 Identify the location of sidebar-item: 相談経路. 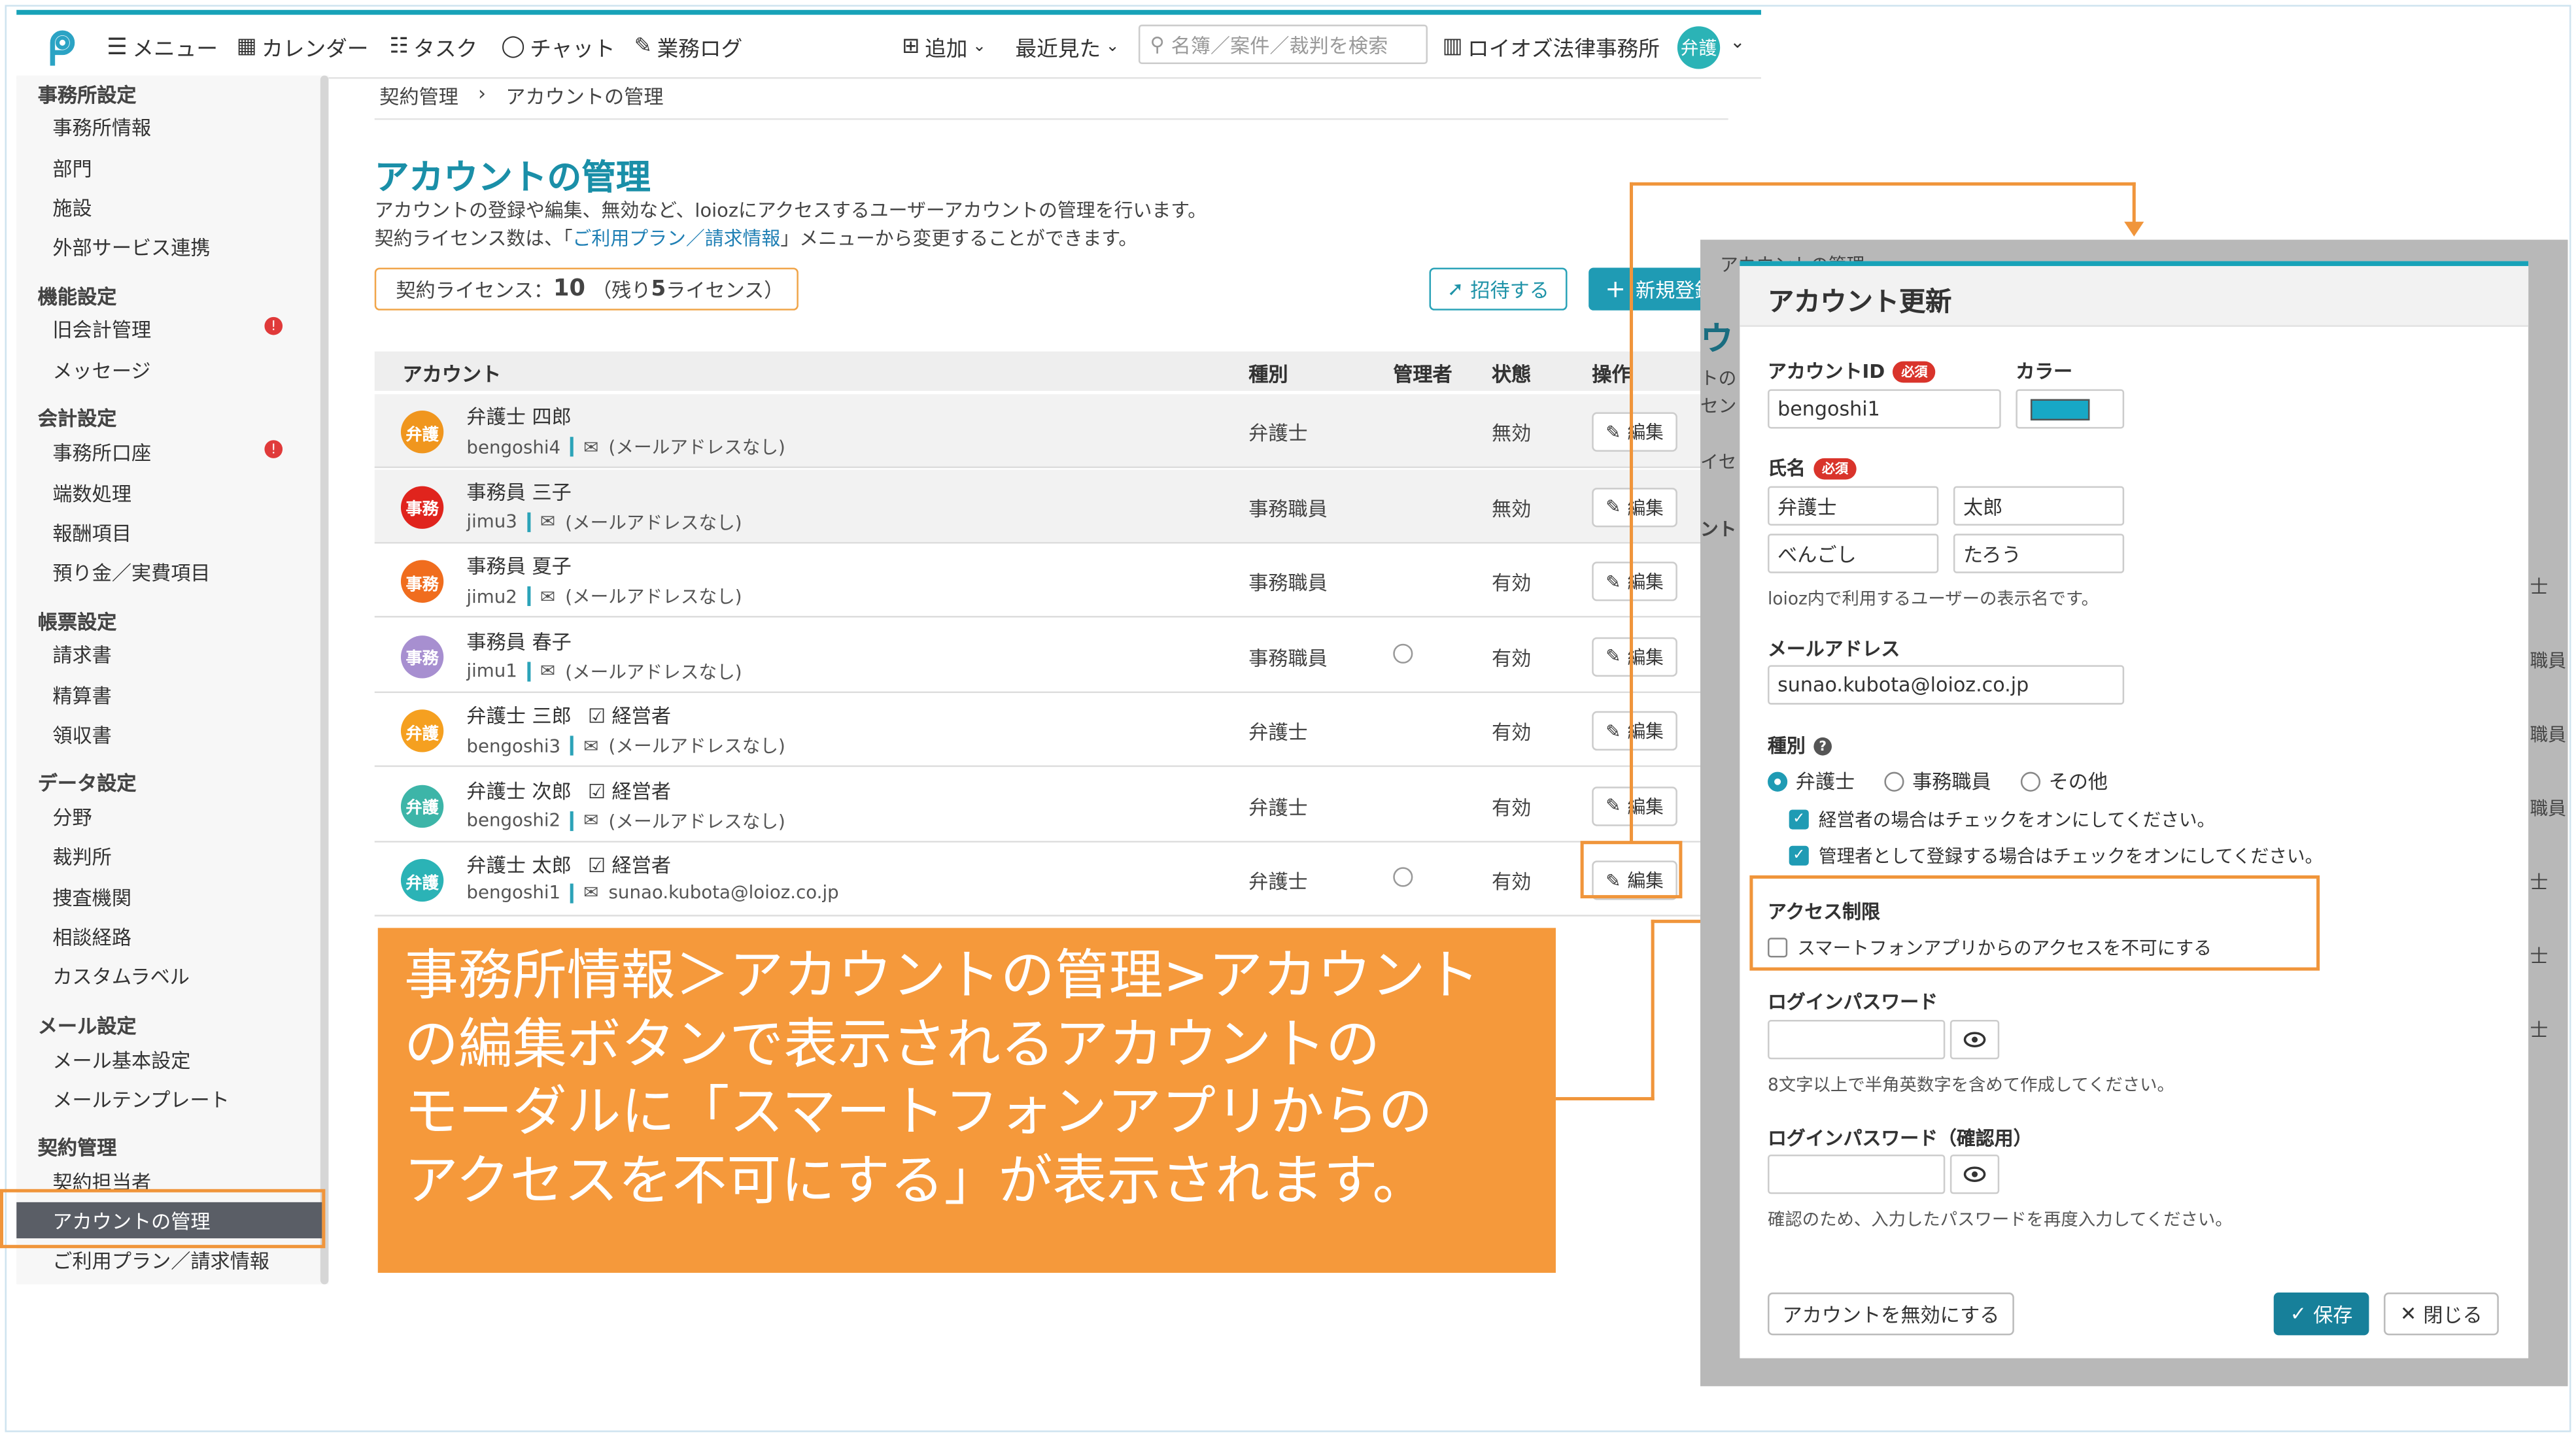
(92, 937).